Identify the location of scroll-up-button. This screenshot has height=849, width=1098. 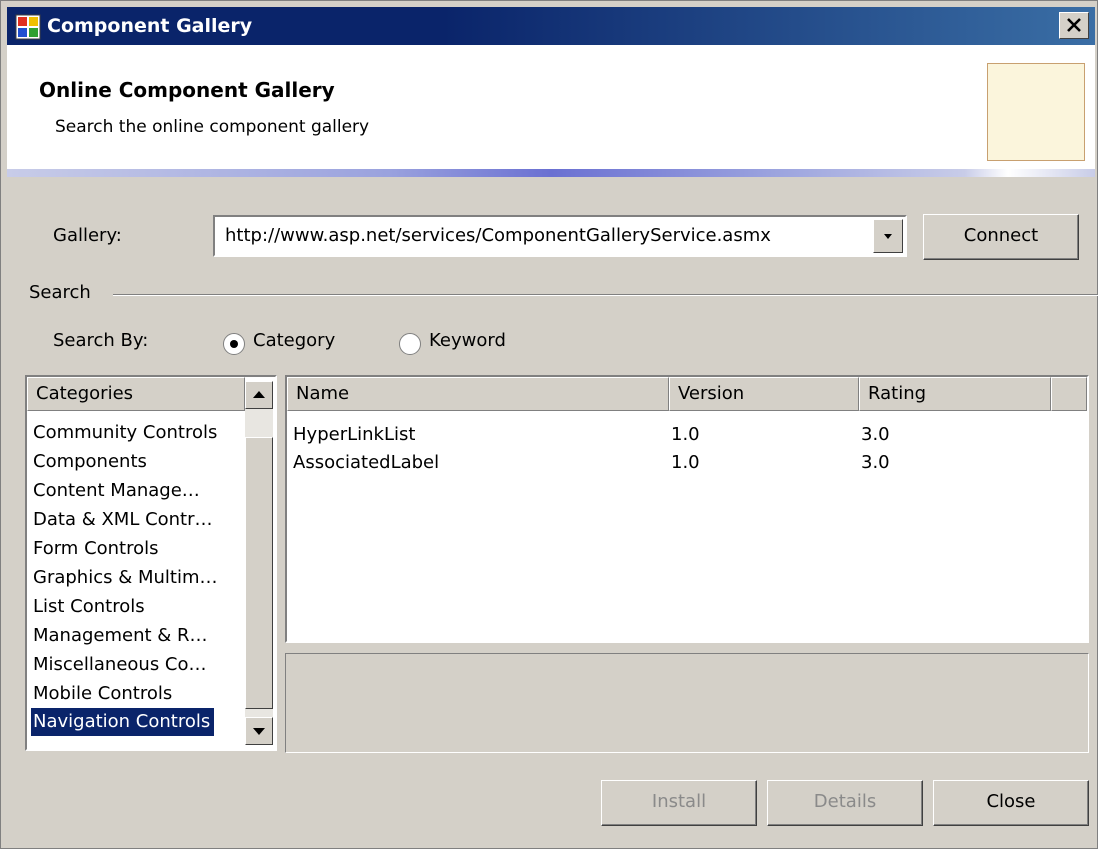
(259, 395).